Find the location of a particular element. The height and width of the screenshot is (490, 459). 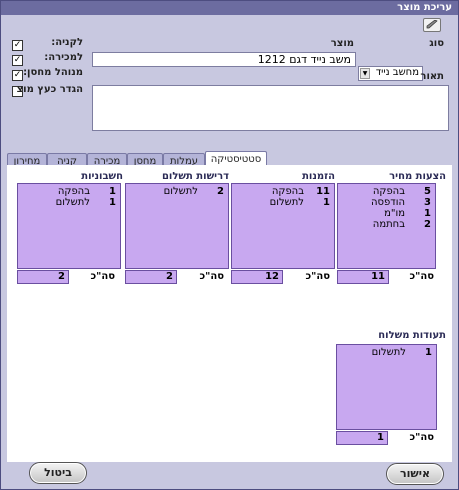

group-list-box: 1 לתשלום is located at coordinates (386, 387).